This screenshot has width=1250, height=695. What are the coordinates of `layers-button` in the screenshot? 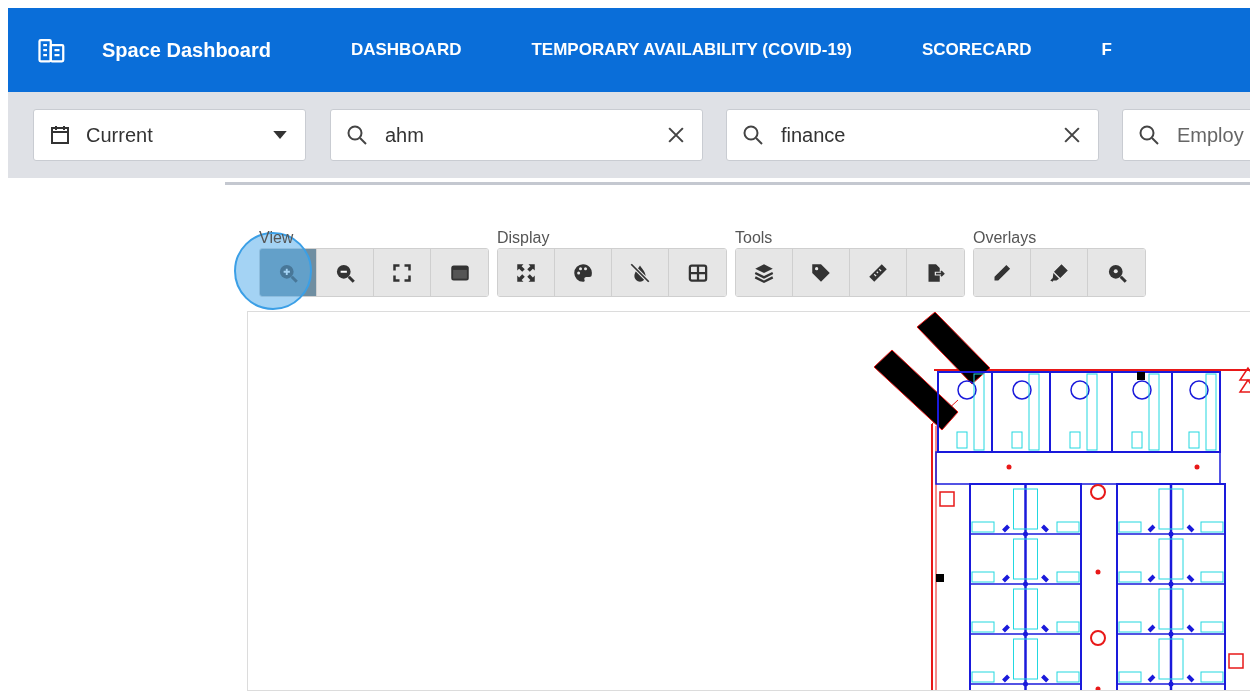 It's located at (764, 272).